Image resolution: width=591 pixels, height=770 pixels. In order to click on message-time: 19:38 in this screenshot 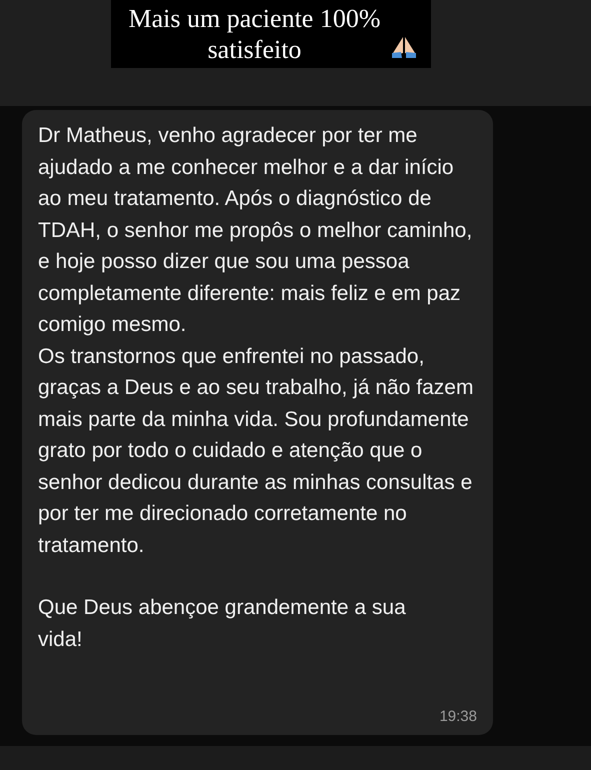, I will do `click(458, 716)`.